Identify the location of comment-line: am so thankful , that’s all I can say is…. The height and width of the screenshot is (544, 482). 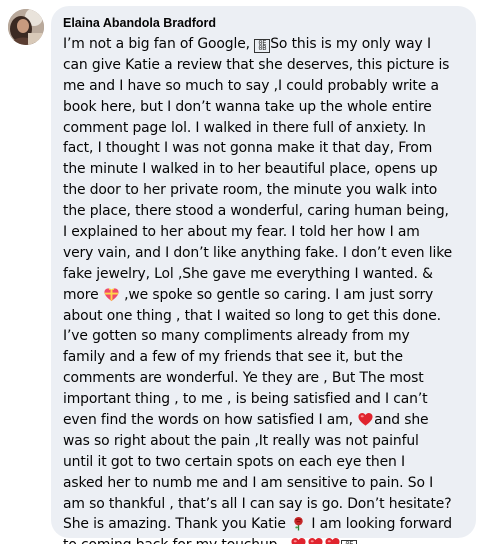
(264, 504).